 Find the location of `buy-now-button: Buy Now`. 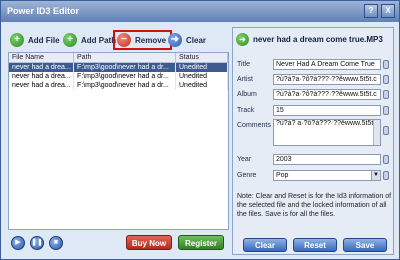

buy-now-button: Buy Now is located at coordinates (149, 242).